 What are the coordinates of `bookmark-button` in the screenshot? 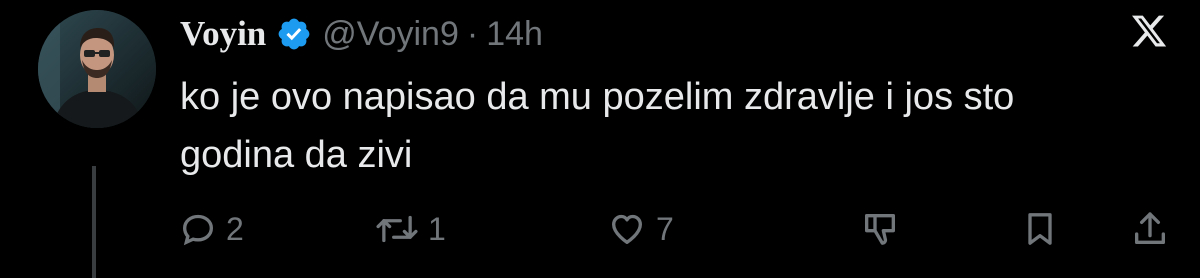 It's located at (1040, 229).